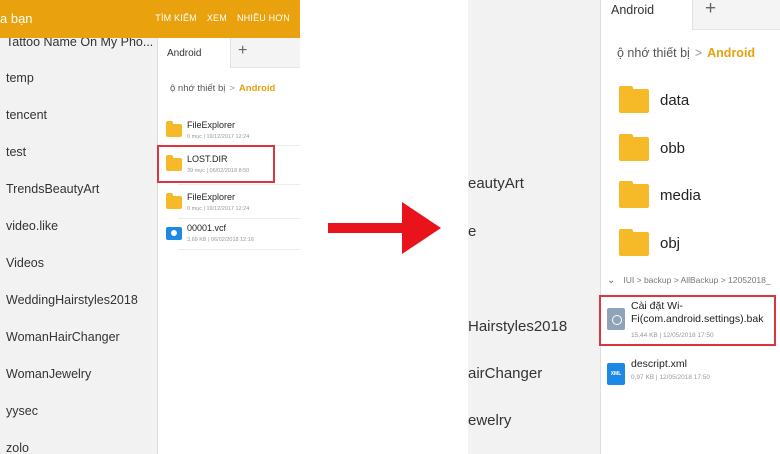 This screenshot has width=780, height=454. What do you see at coordinates (231, 236) in the screenshot?
I see `file-row: 00001.vcf 3,69 KB | 06/02/2018 12:16` at bounding box center [231, 236].